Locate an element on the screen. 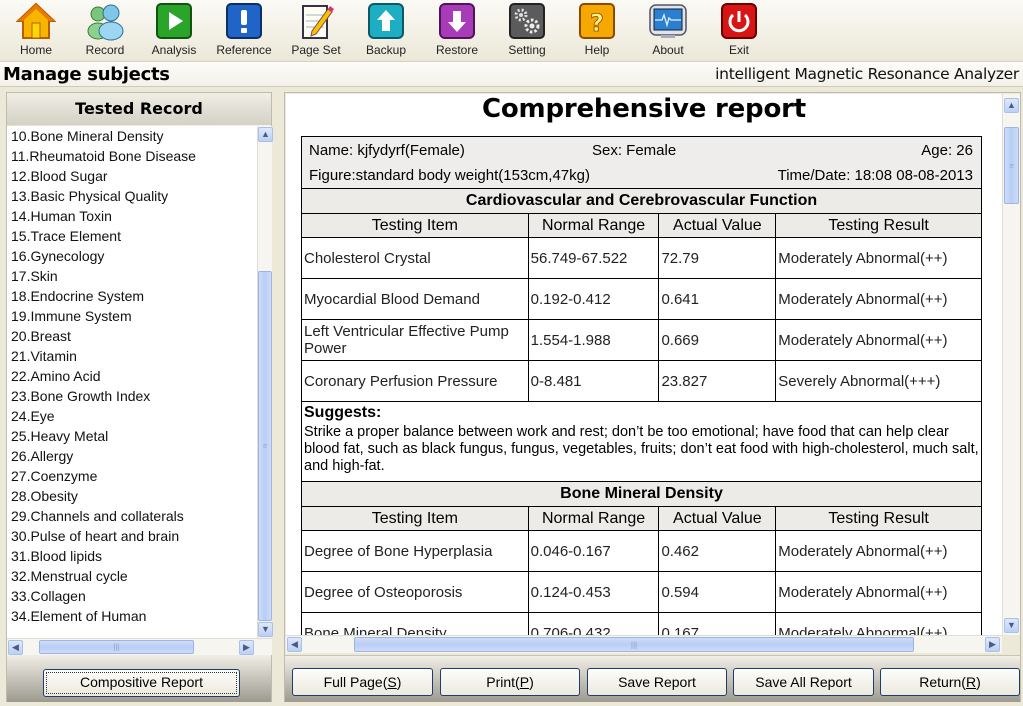 Image resolution: width=1023 pixels, height=706 pixels. toolbar-setting-label: Setting is located at coordinates (527, 50).